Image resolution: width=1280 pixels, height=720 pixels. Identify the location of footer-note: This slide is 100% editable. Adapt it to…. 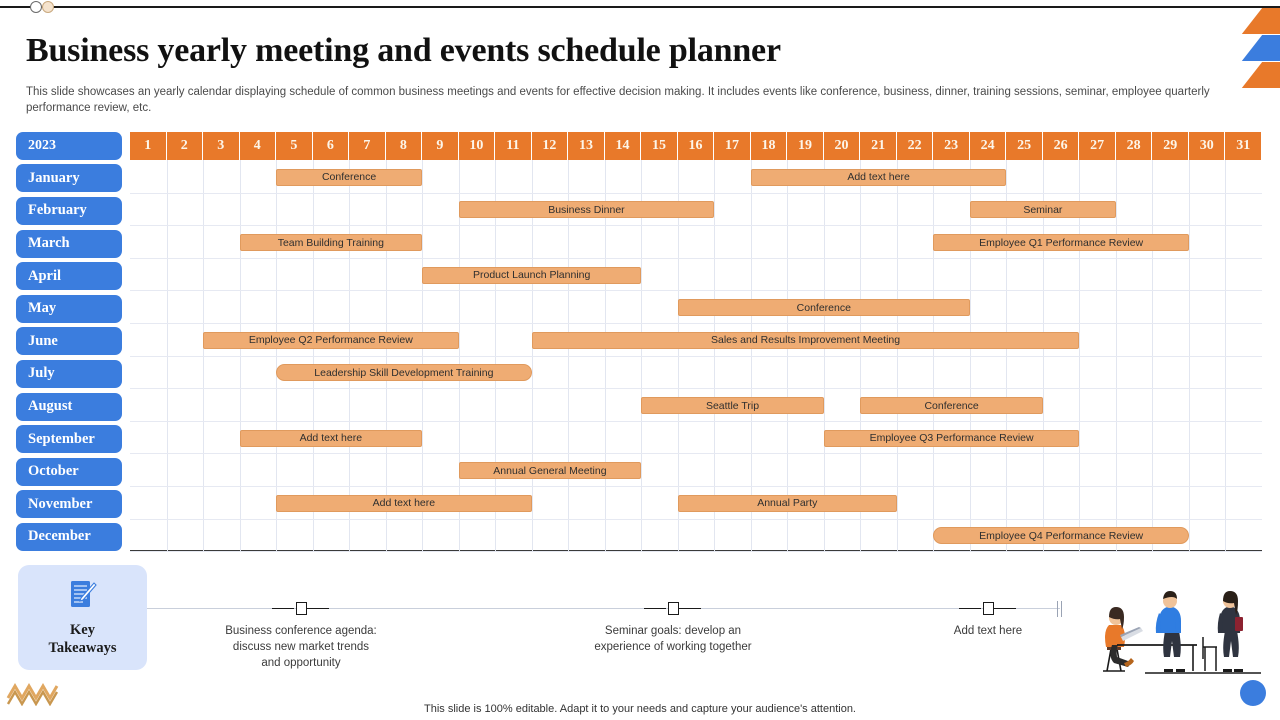
(640, 709).